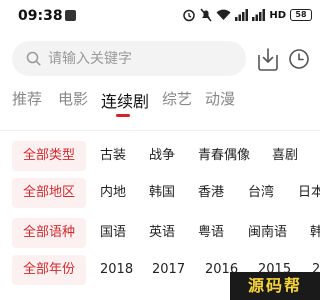 The height and width of the screenshot is (300, 320). Describe the element at coordinates (223, 14) in the screenshot. I see `wifi-icon` at that location.